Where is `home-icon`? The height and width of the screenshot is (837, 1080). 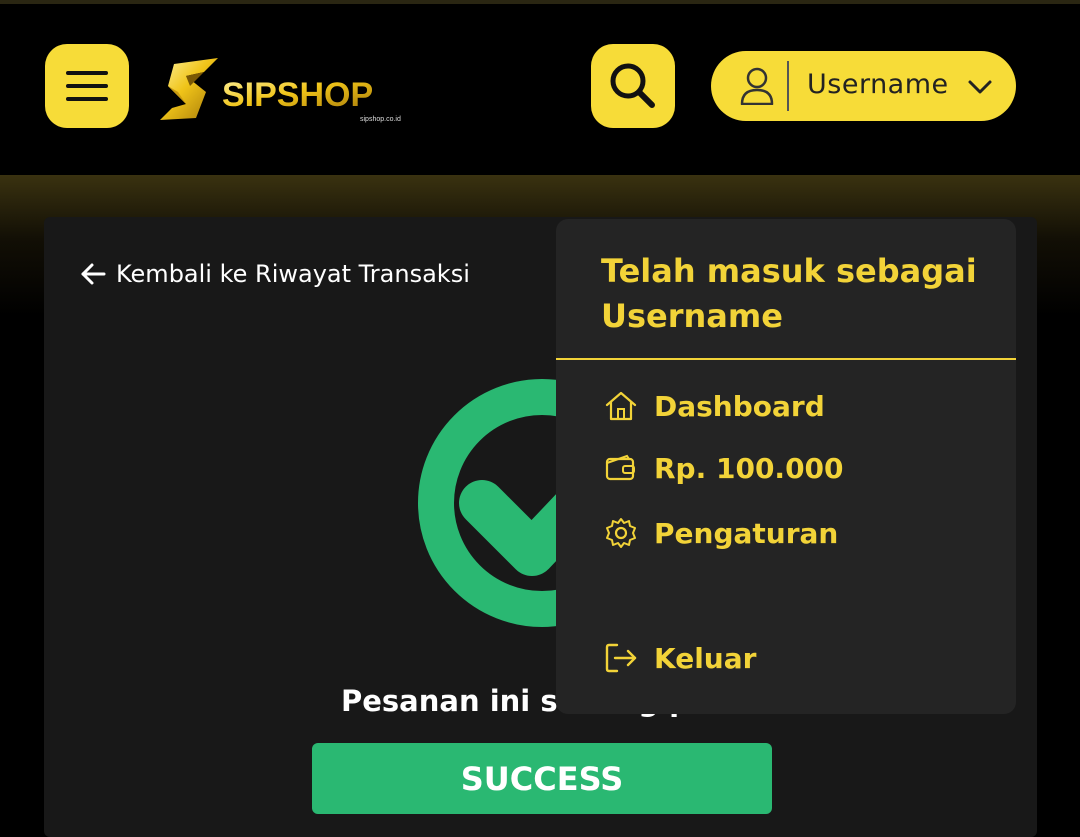
home-icon is located at coordinates (621, 406).